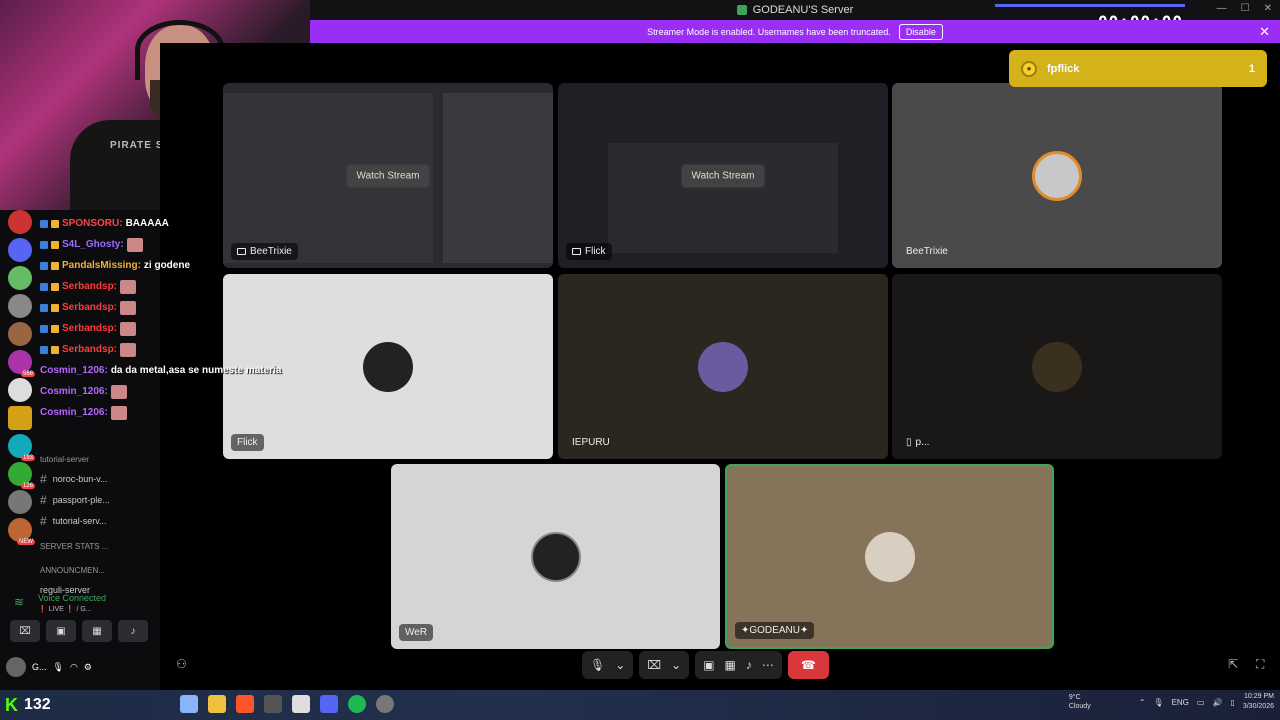 The image size is (1280, 720). Describe the element at coordinates (20, 418) in the screenshot. I see `folder-icon` at that location.